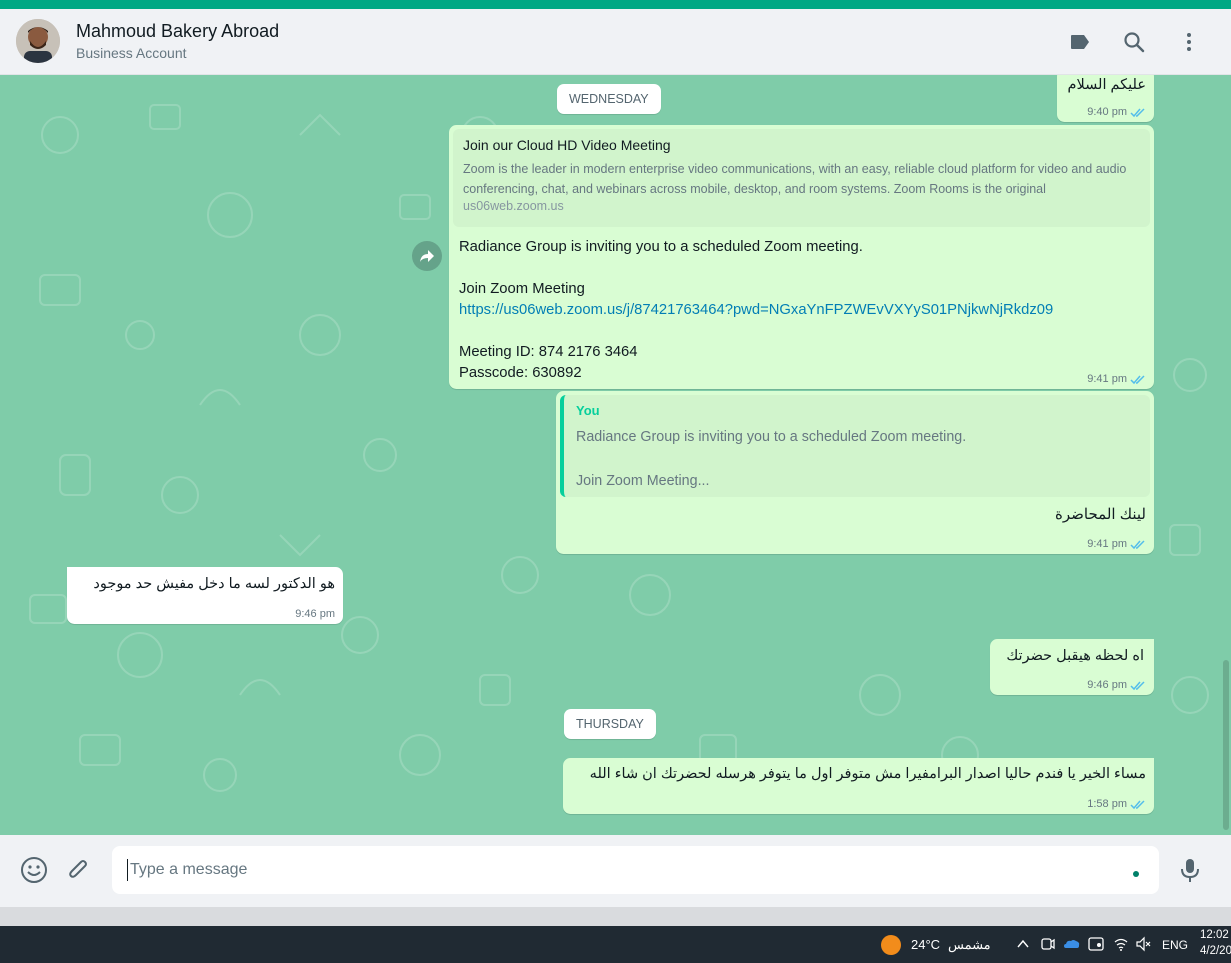  Describe the element at coordinates (1023, 944) in the screenshot. I see `chevron-up-icon` at that location.